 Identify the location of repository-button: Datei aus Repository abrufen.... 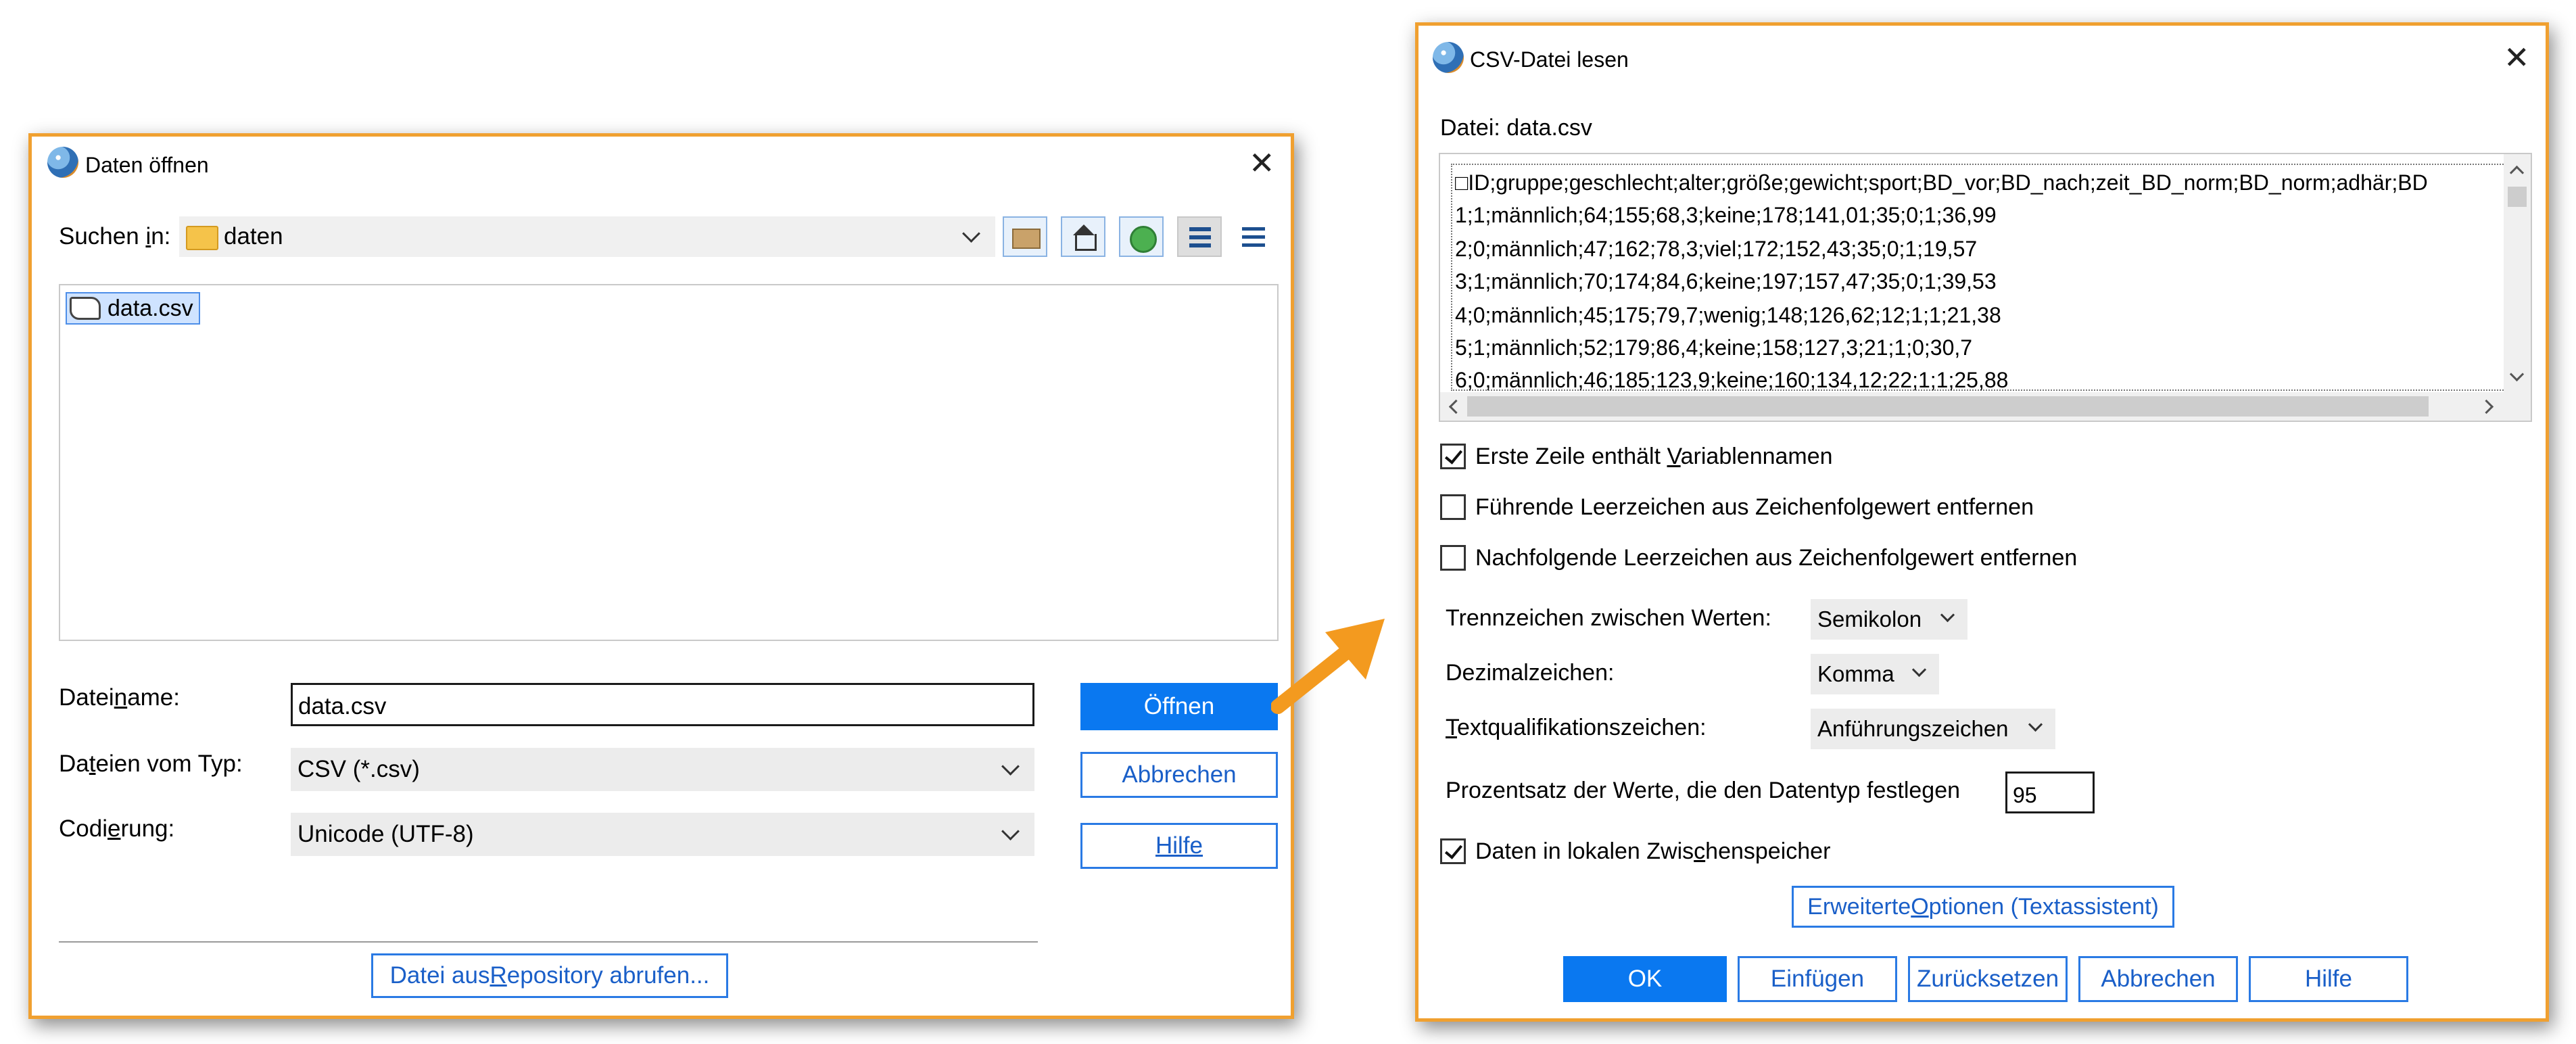
(549, 975).